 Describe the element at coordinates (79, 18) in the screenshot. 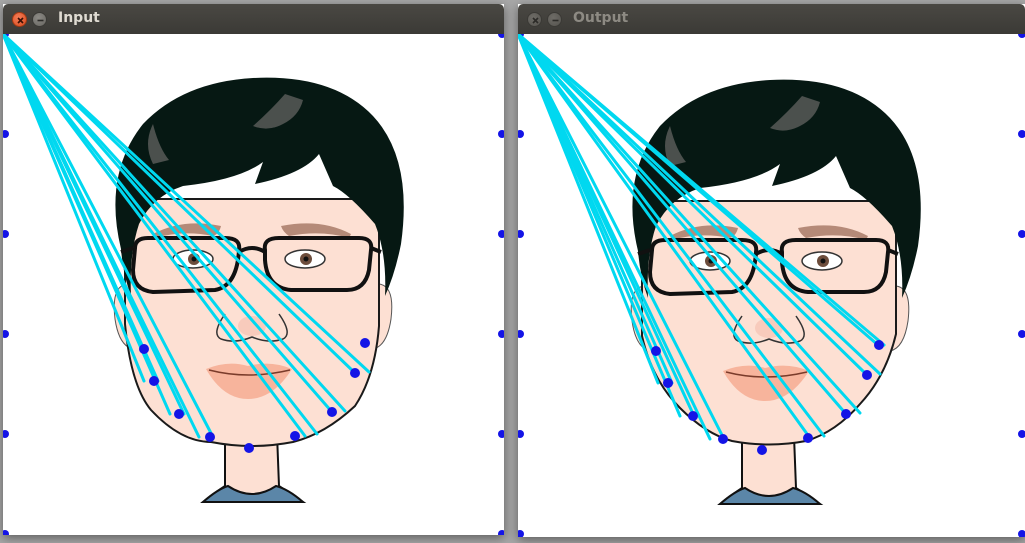

I see `window-title: Input` at that location.